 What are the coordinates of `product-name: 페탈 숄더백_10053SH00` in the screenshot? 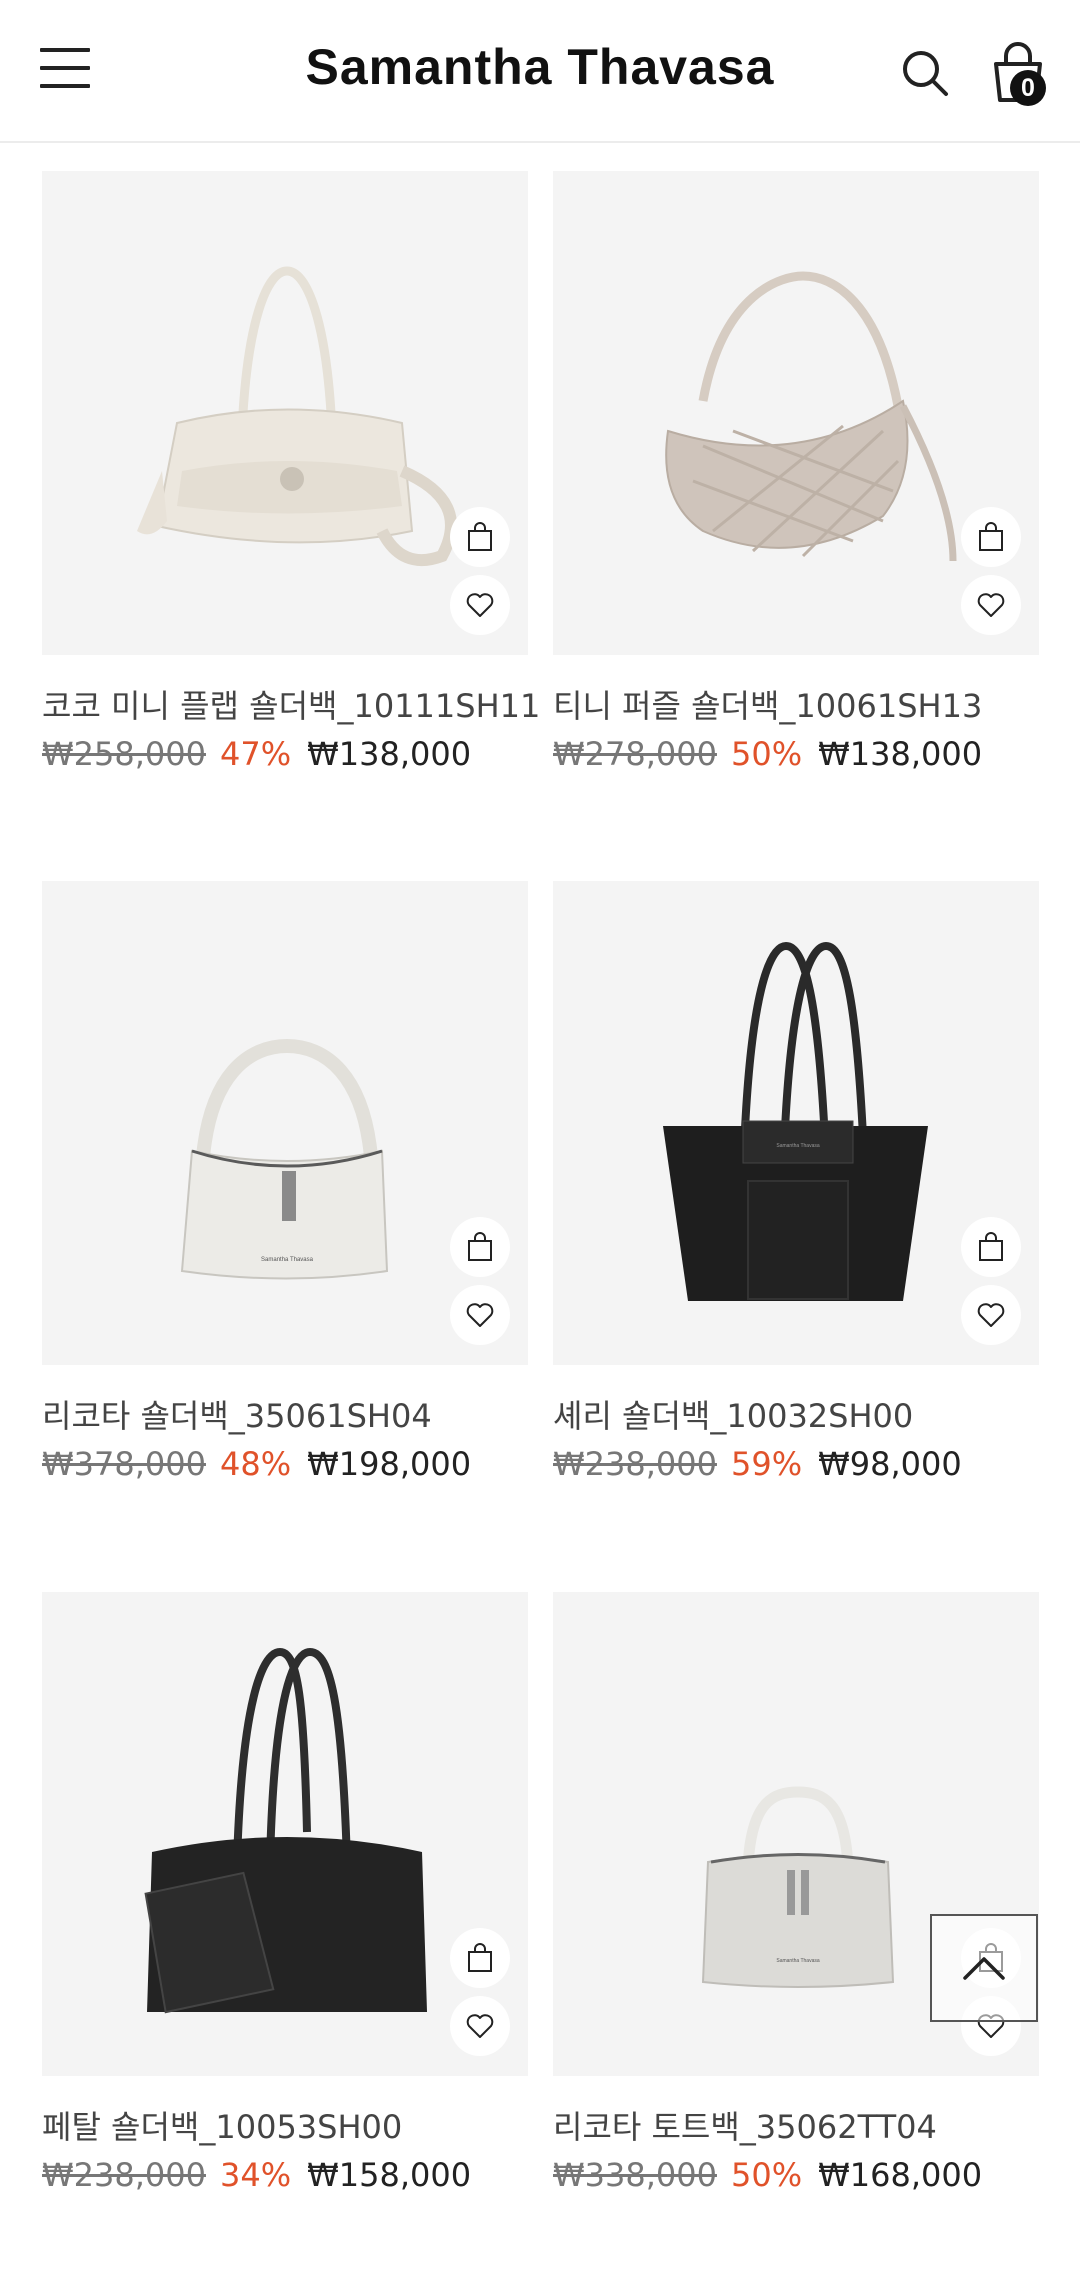 It's located at (292, 2125).